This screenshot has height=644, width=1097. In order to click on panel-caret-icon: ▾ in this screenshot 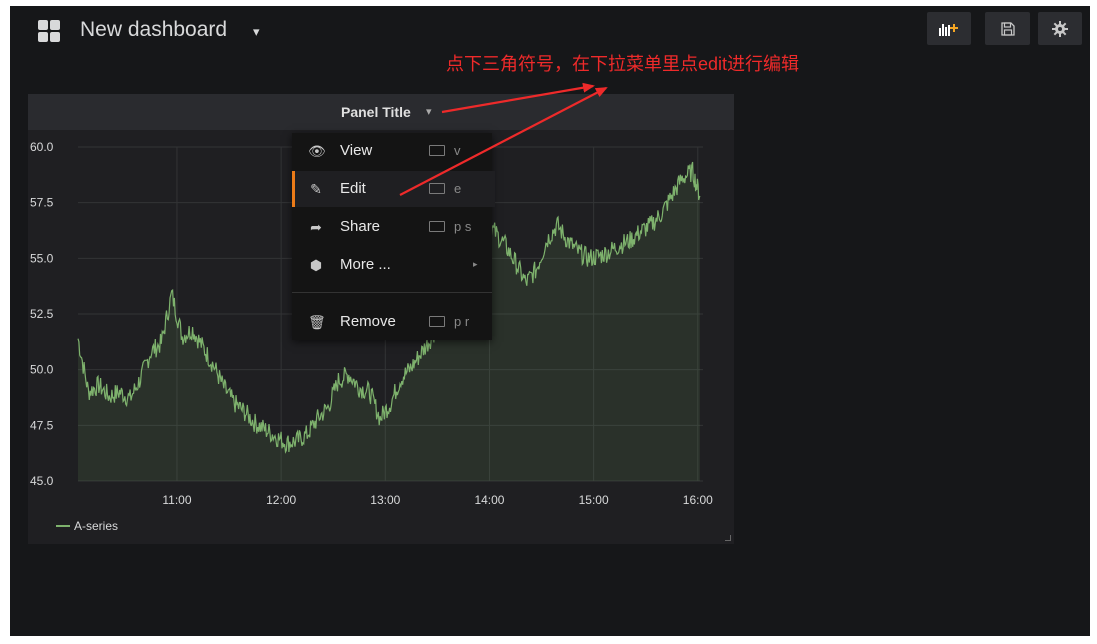, I will do `click(429, 111)`.